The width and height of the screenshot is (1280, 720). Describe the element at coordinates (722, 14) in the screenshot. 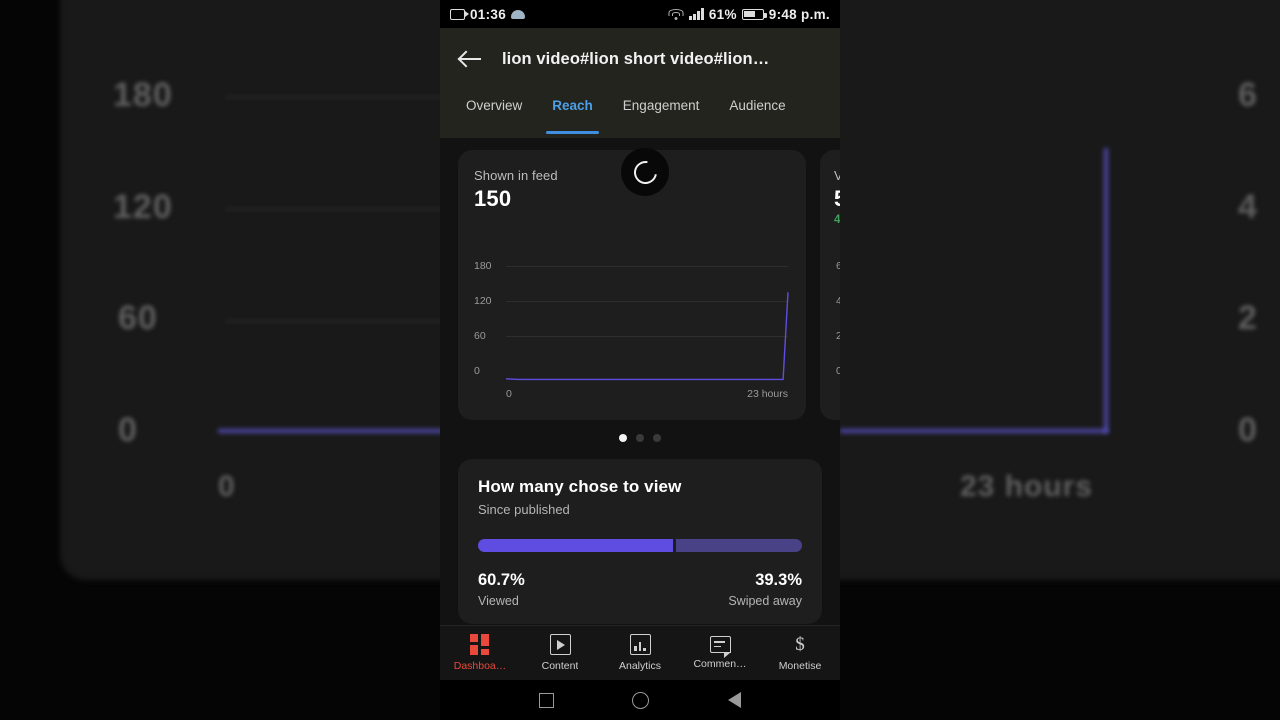

I see `battery-percent: 61%` at that location.